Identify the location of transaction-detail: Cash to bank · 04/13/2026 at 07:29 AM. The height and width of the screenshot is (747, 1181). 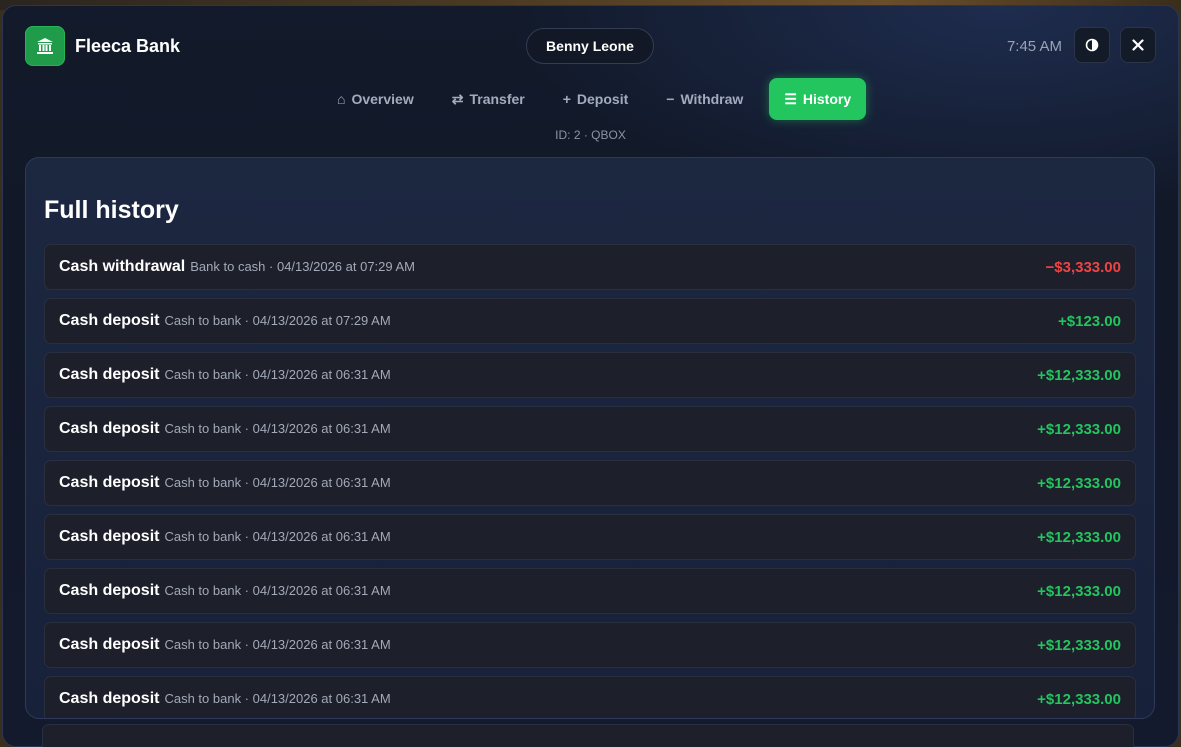
(277, 320).